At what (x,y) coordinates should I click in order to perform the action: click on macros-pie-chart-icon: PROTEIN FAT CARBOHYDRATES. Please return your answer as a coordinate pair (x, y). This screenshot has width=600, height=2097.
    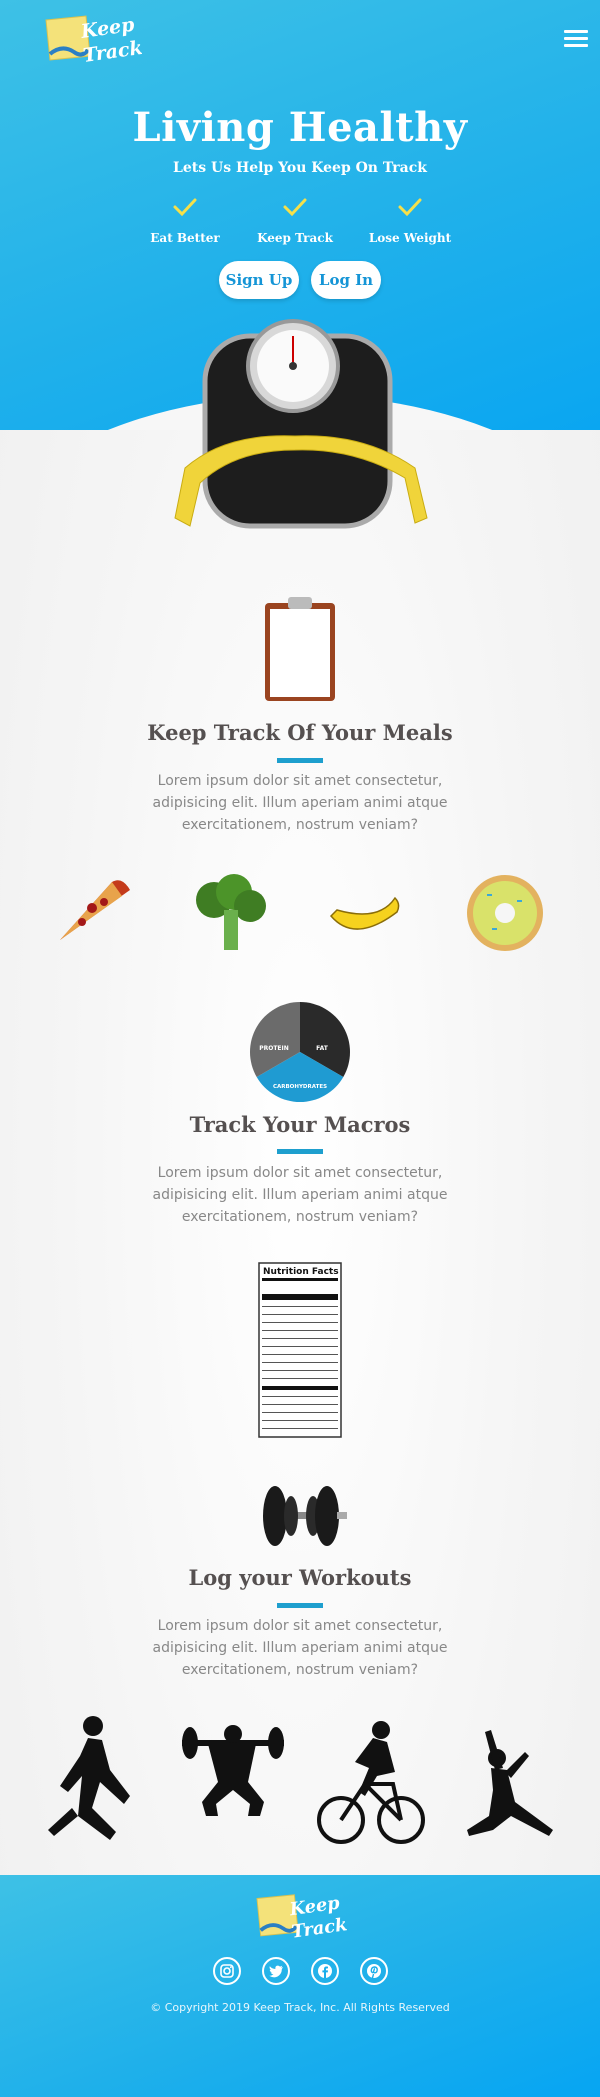
    Looking at the image, I should click on (300, 1052).